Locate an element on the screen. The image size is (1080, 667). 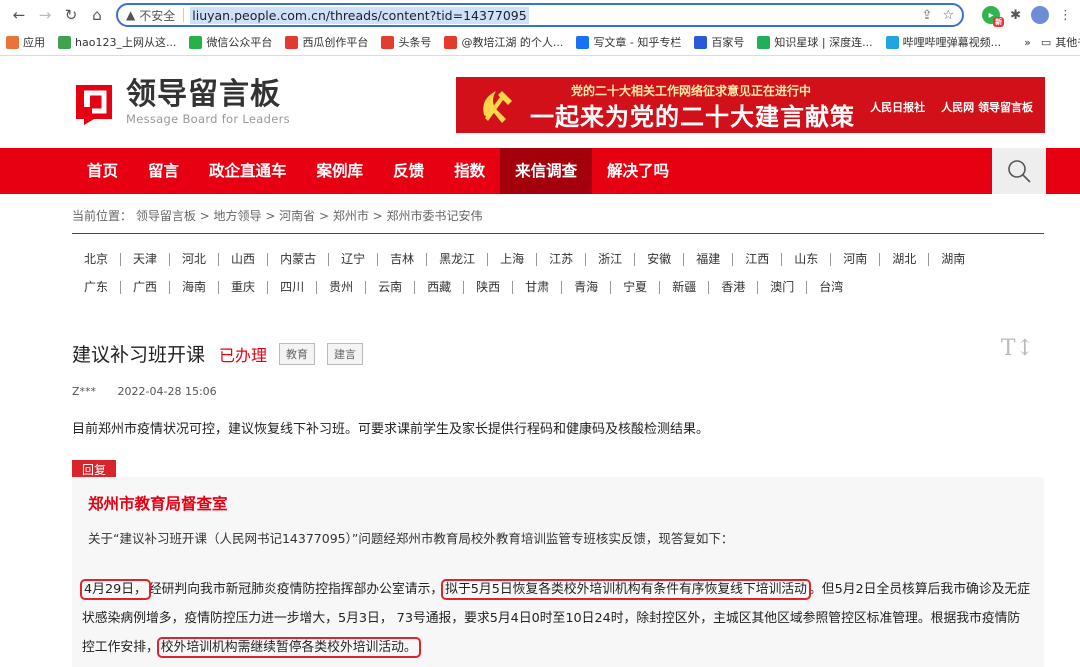
province-link: 湖南 is located at coordinates (953, 259).